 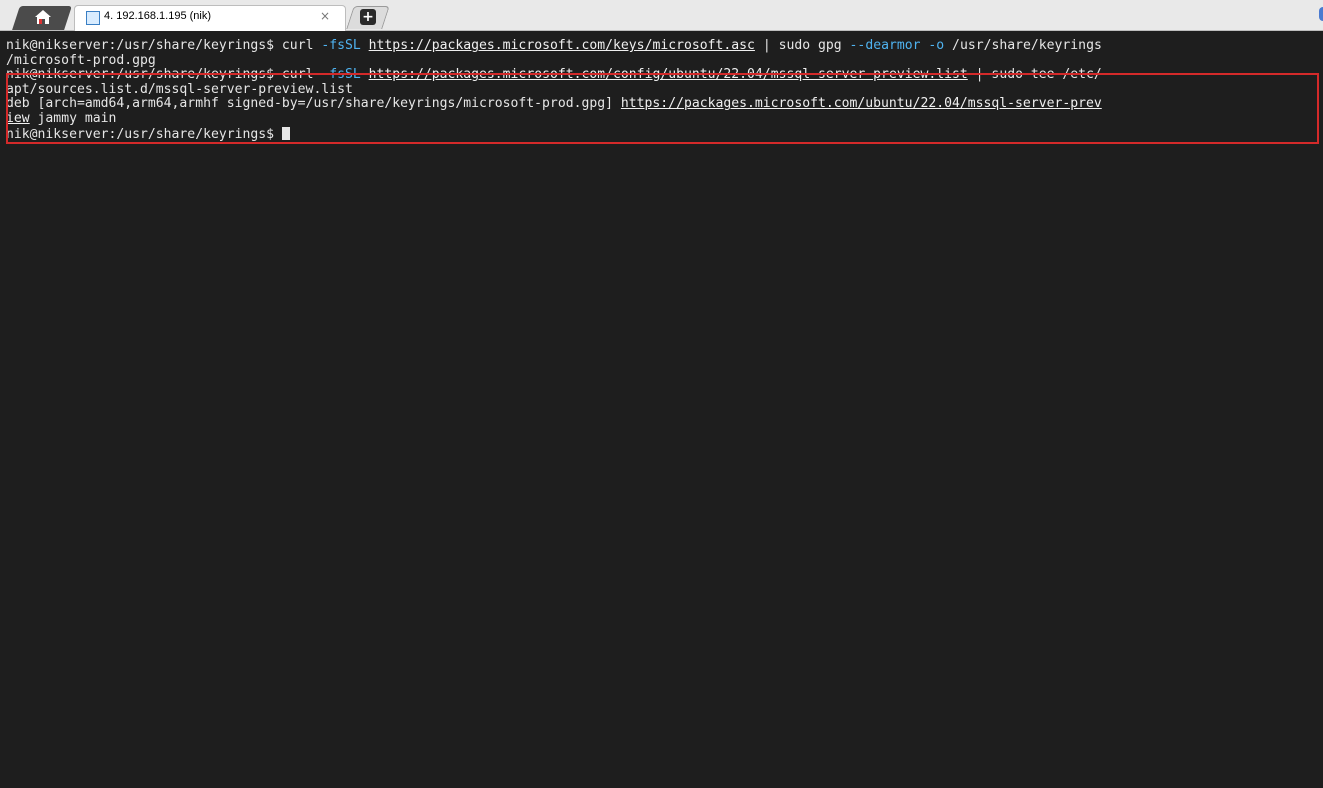 What do you see at coordinates (661, 134) in the screenshot?
I see `terminal-line: nik@nikserver:/usr/share/keyrings$` at bounding box center [661, 134].